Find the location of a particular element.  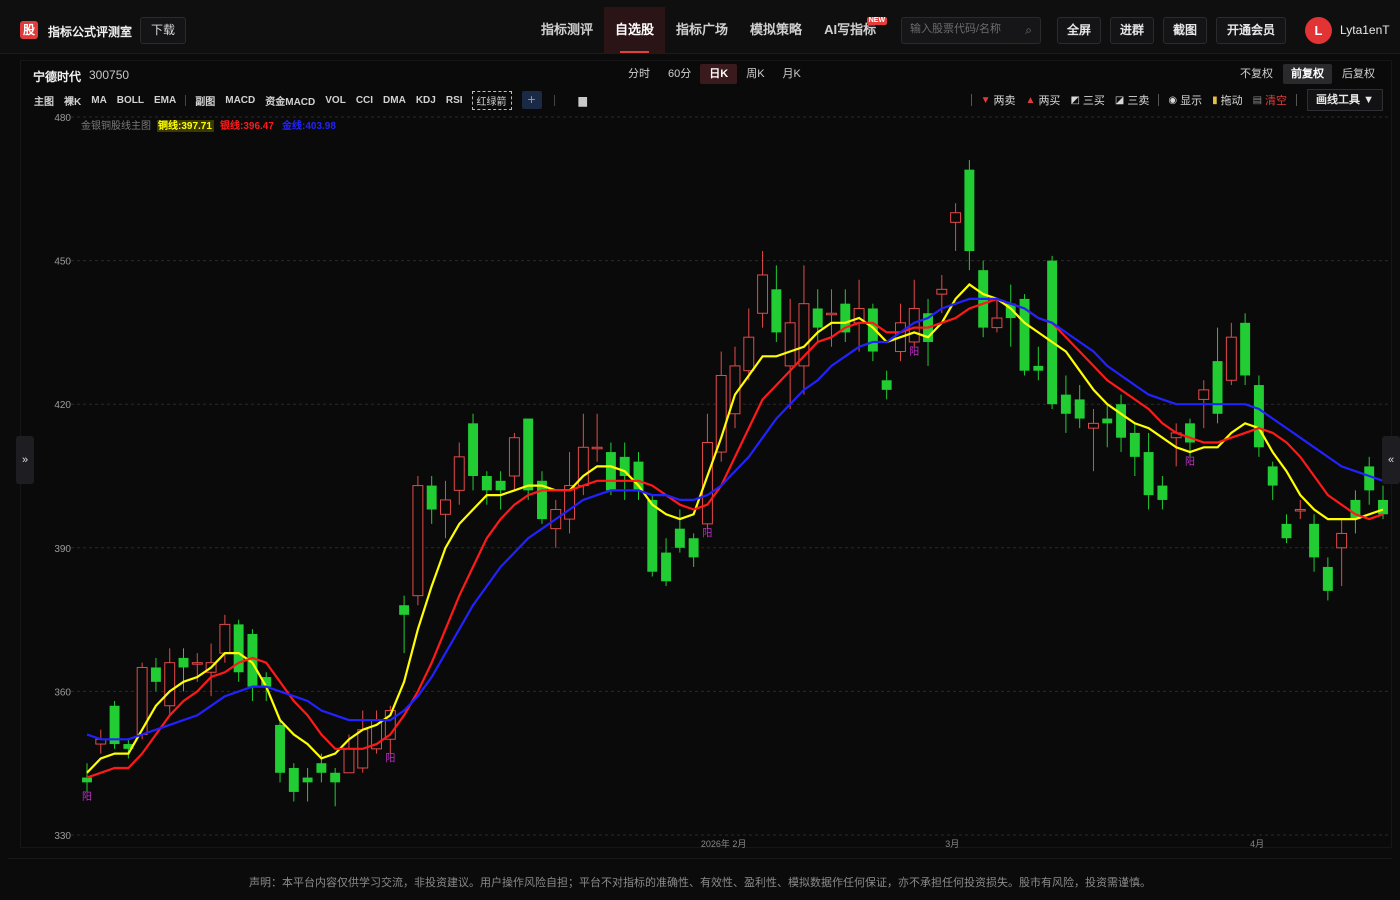

indicator-ma: MA is located at coordinates (99, 100).